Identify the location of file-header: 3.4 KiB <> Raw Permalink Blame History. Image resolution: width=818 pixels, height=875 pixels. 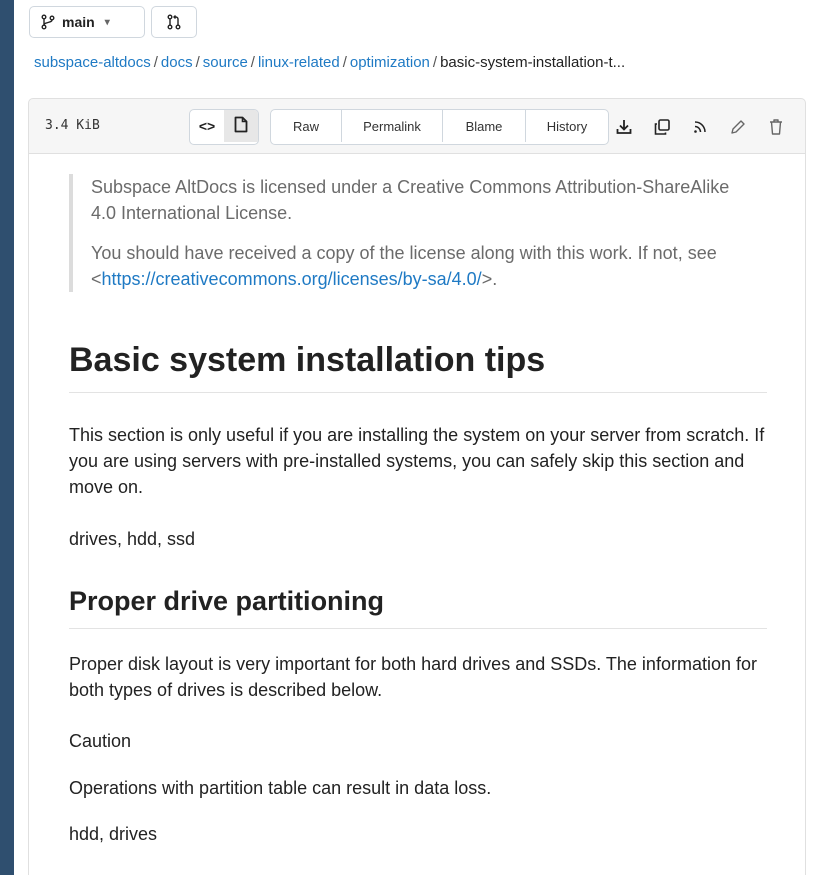
(417, 126).